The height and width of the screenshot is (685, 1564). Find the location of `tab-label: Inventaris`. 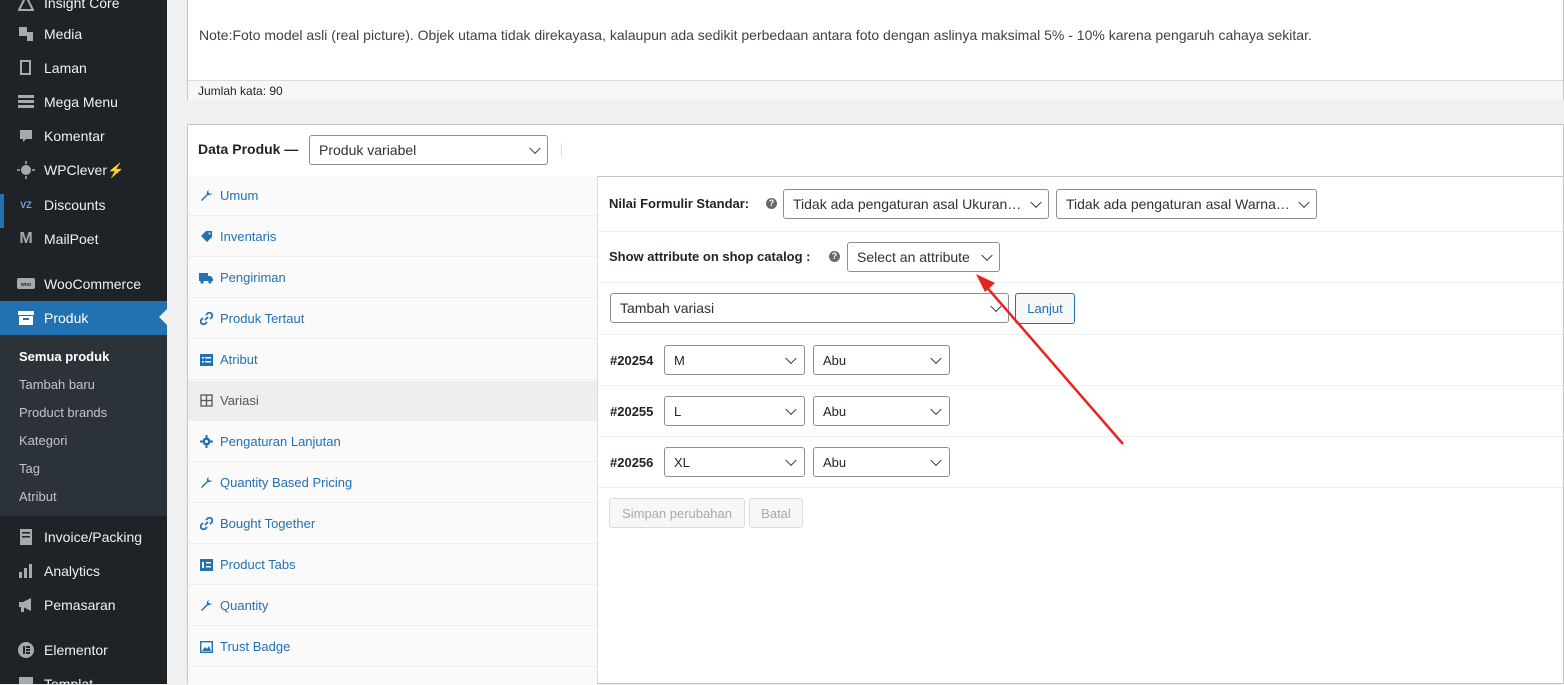

tab-label: Inventaris is located at coordinates (248, 236).